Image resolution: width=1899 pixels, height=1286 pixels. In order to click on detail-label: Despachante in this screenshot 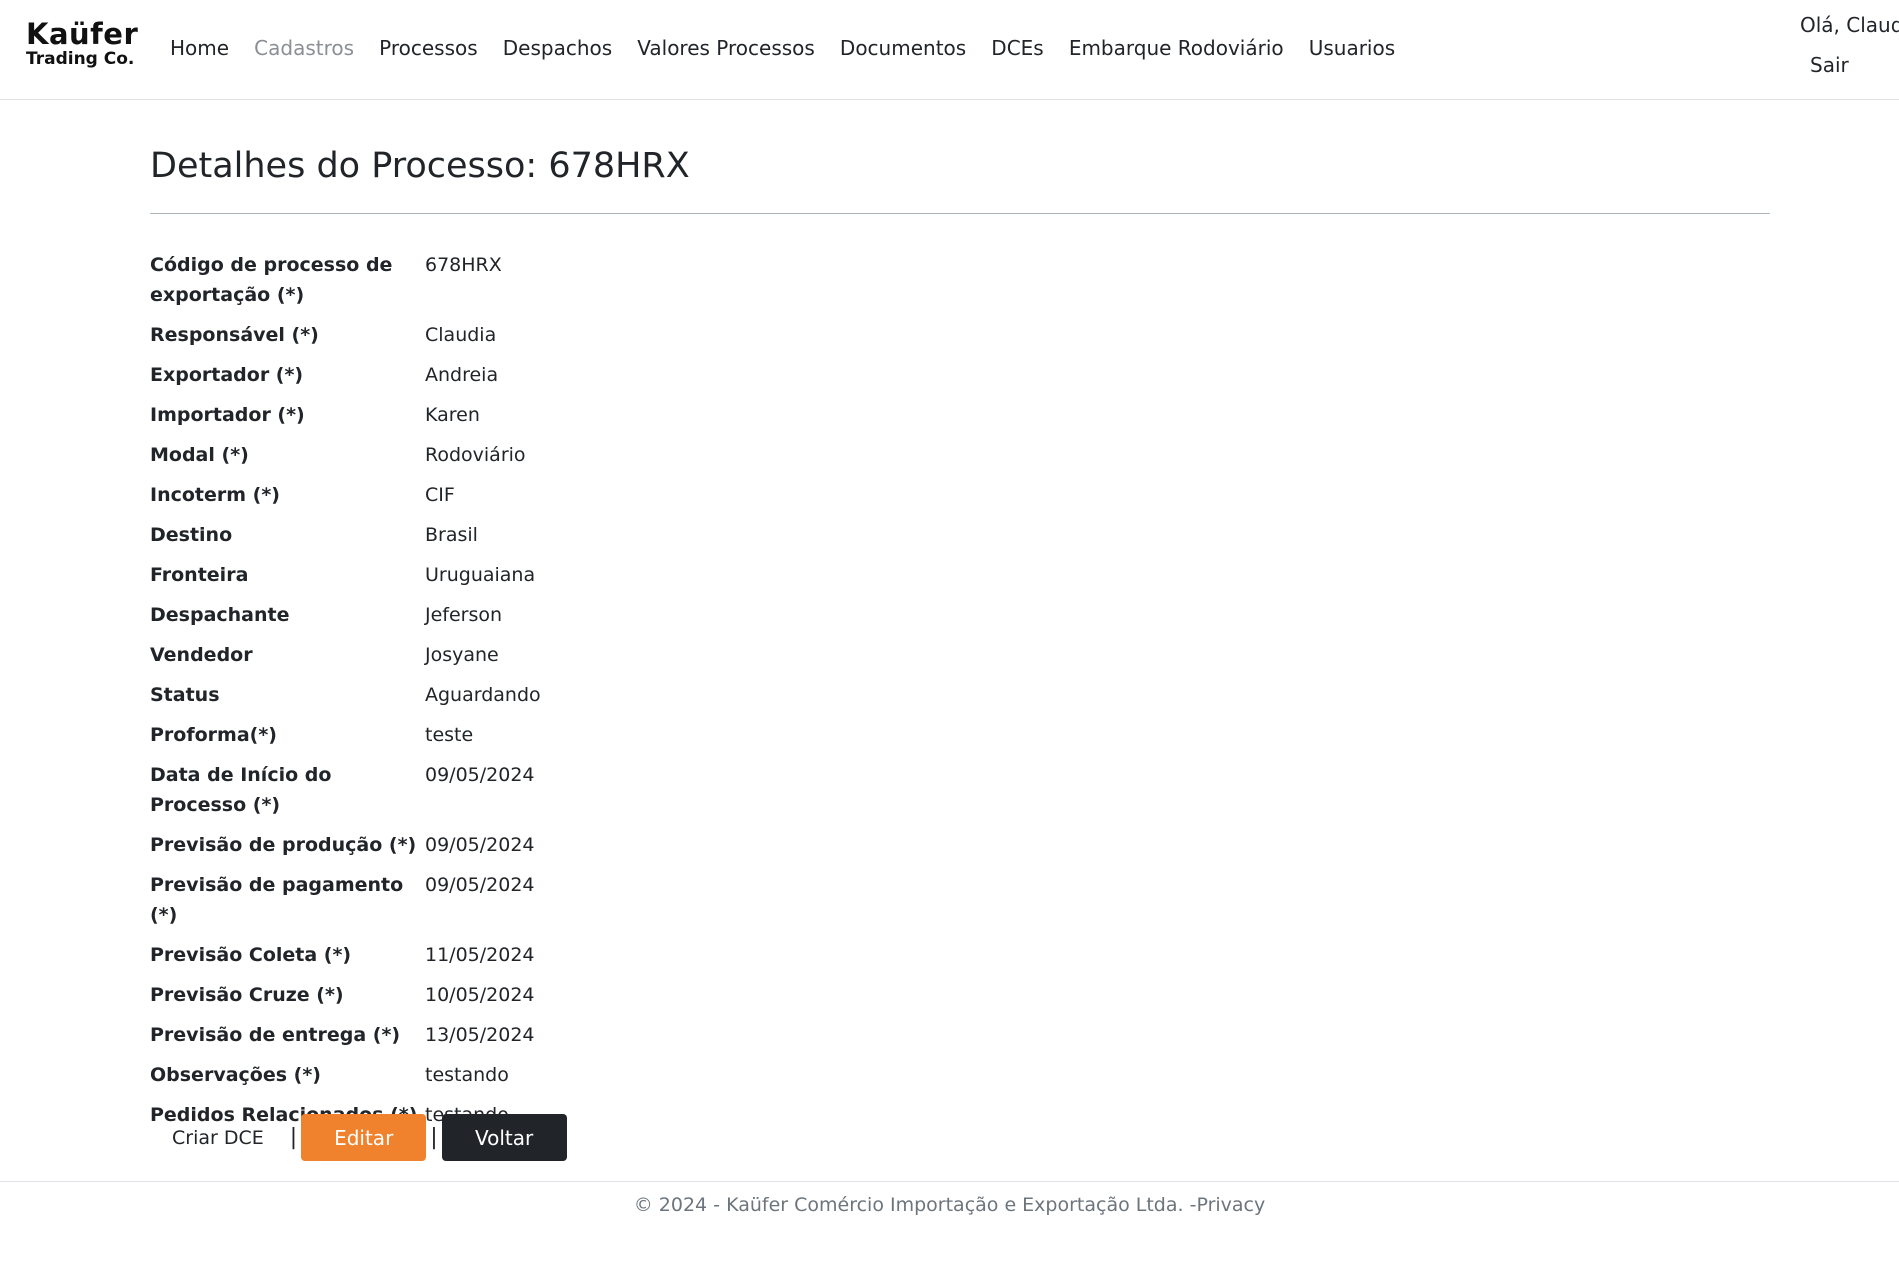, I will do `click(220, 615)`.